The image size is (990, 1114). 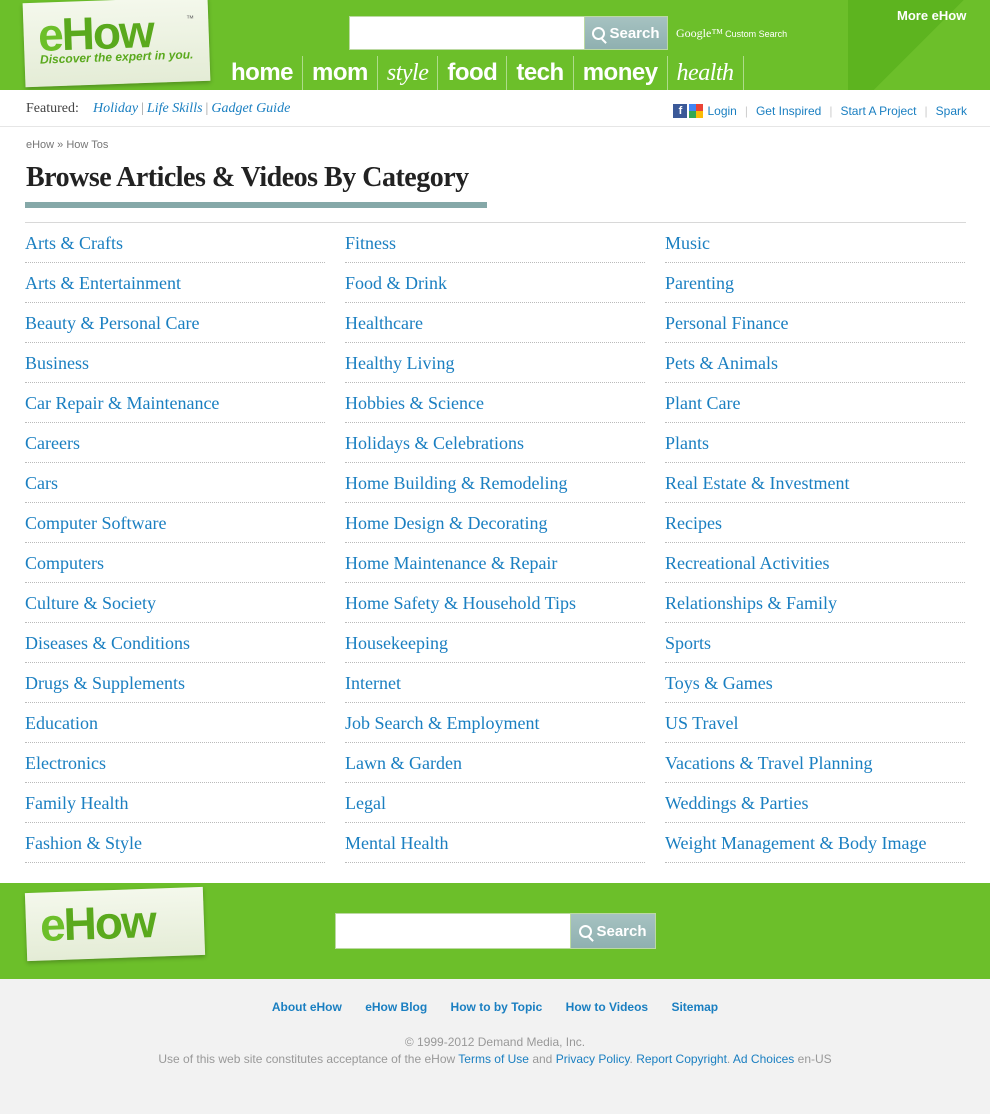 What do you see at coordinates (175, 643) in the screenshot?
I see `category-link: Diseases & Conditions` at bounding box center [175, 643].